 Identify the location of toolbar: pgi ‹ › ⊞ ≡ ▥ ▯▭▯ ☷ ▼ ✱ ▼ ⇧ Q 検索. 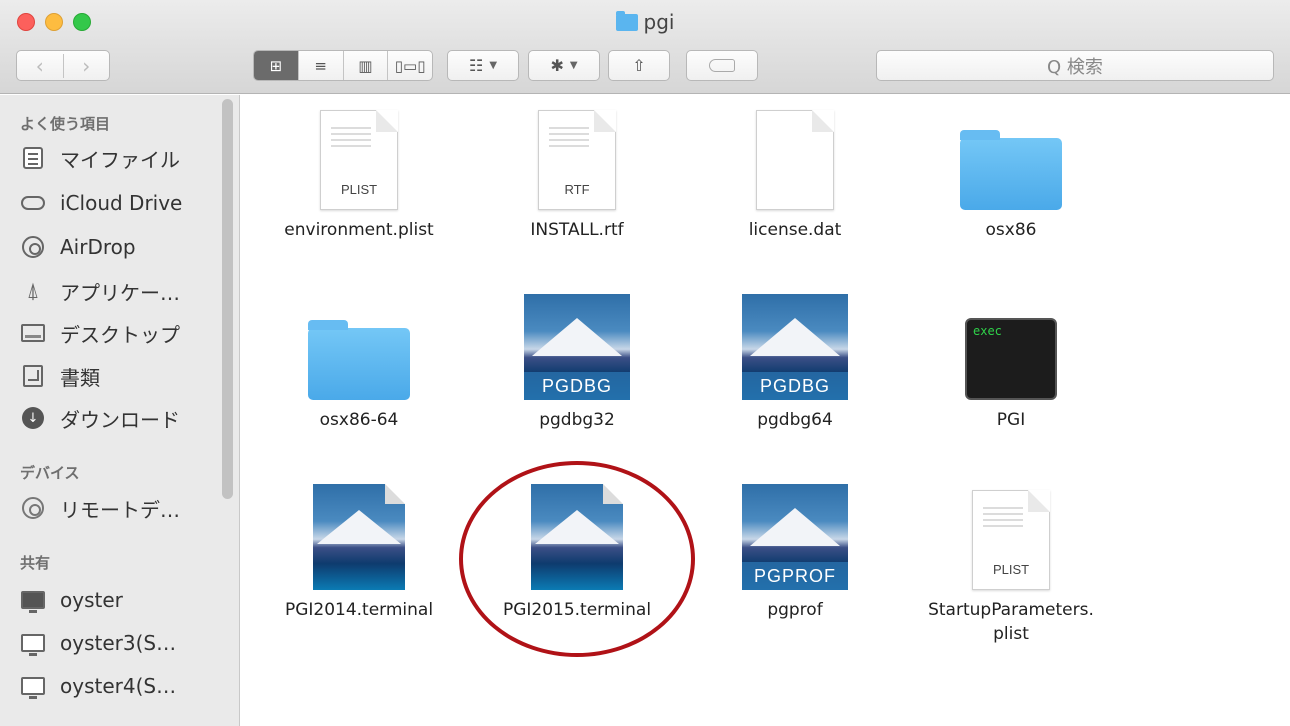
(645, 47).